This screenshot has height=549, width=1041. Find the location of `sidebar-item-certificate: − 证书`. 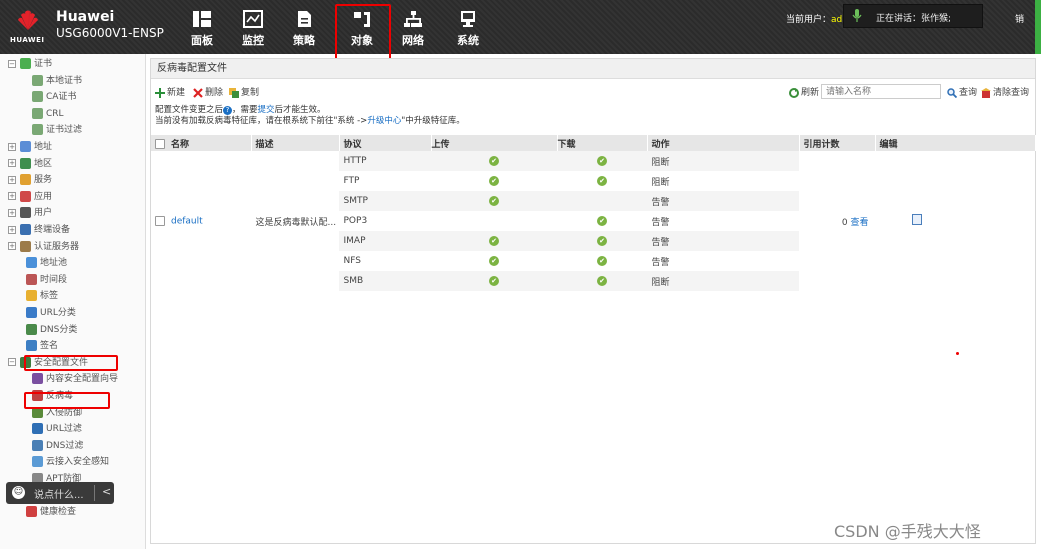

sidebar-item-certificate: − 证书 is located at coordinates (30, 64).